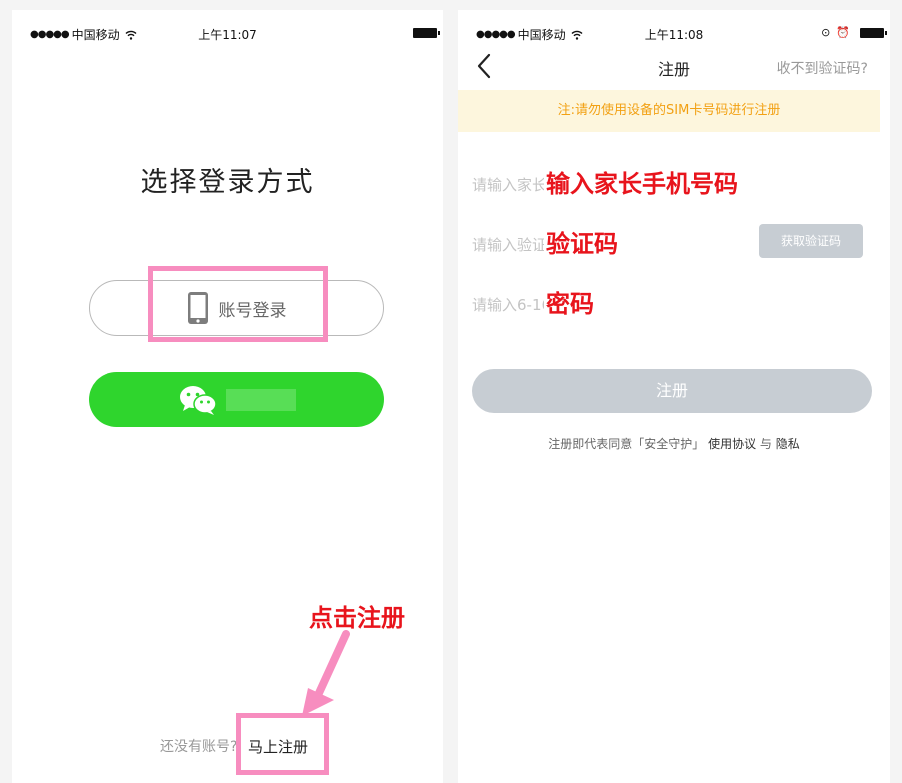  Describe the element at coordinates (357, 618) in the screenshot. I see `annotation-click-register: 点击注册` at that location.